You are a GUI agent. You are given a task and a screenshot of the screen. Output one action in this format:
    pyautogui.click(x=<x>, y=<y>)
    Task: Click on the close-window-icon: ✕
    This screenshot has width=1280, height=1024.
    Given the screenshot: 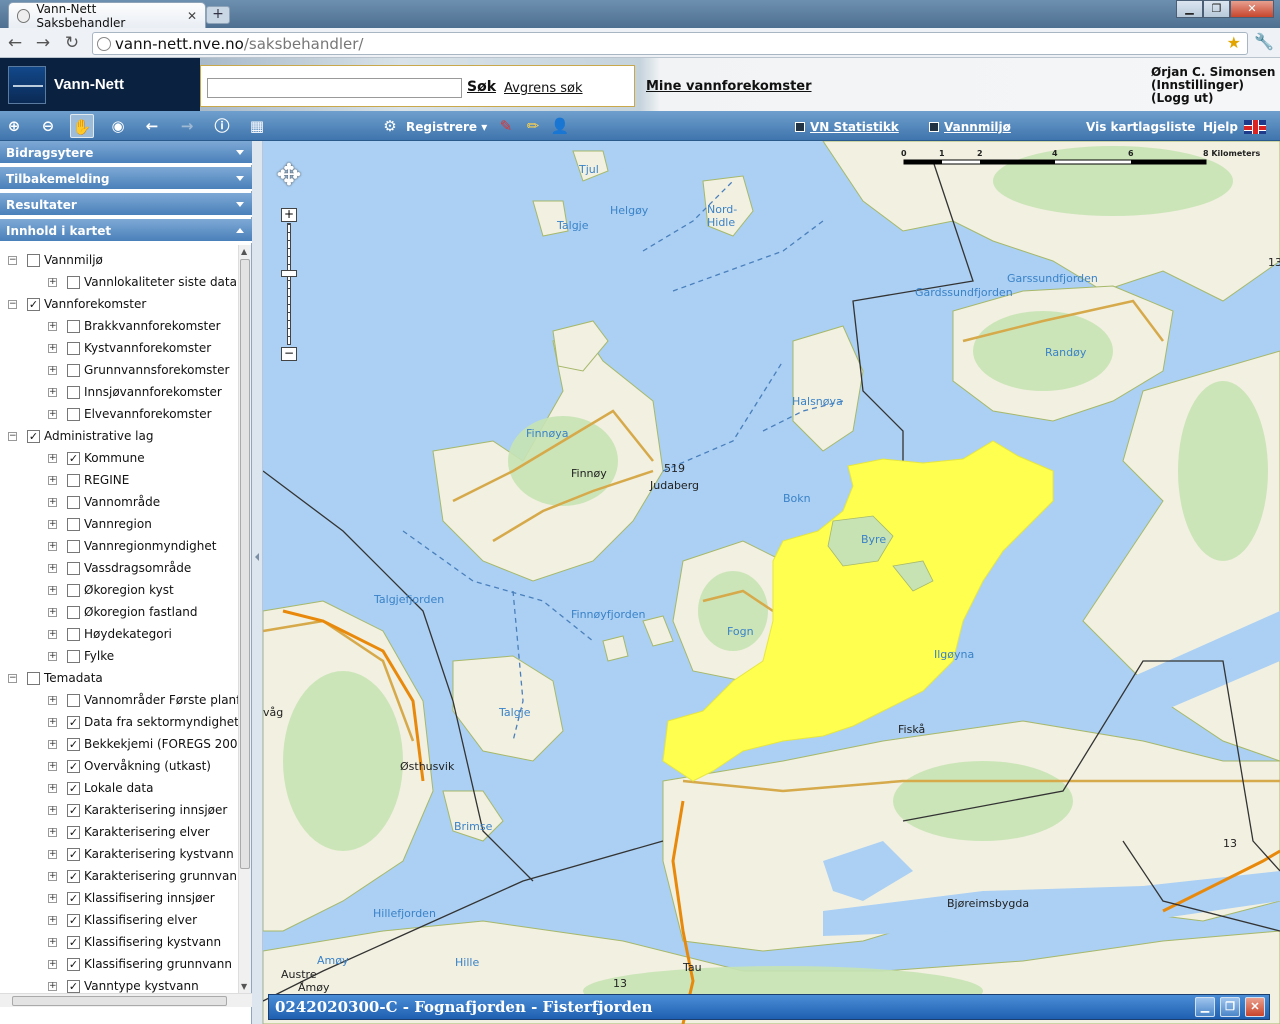 What is the action you would take?
    pyautogui.click(x=1252, y=9)
    